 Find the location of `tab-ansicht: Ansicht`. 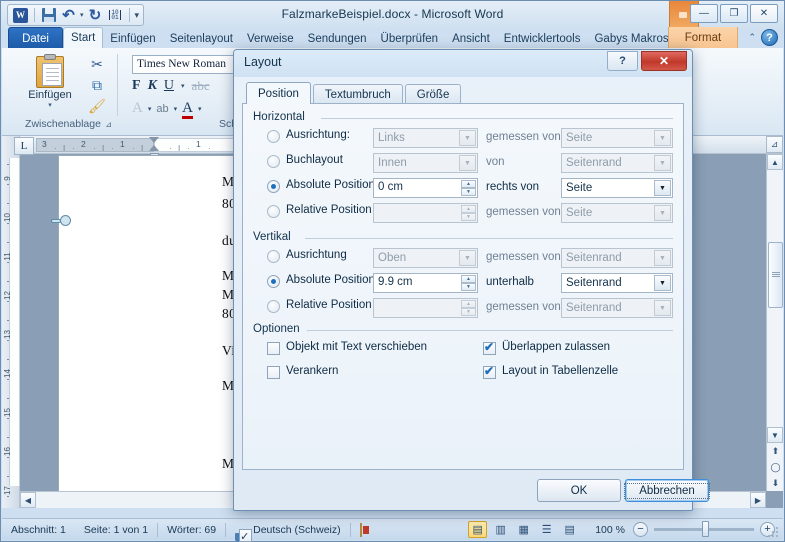

tab-ansicht: Ansicht is located at coordinates (471, 38).